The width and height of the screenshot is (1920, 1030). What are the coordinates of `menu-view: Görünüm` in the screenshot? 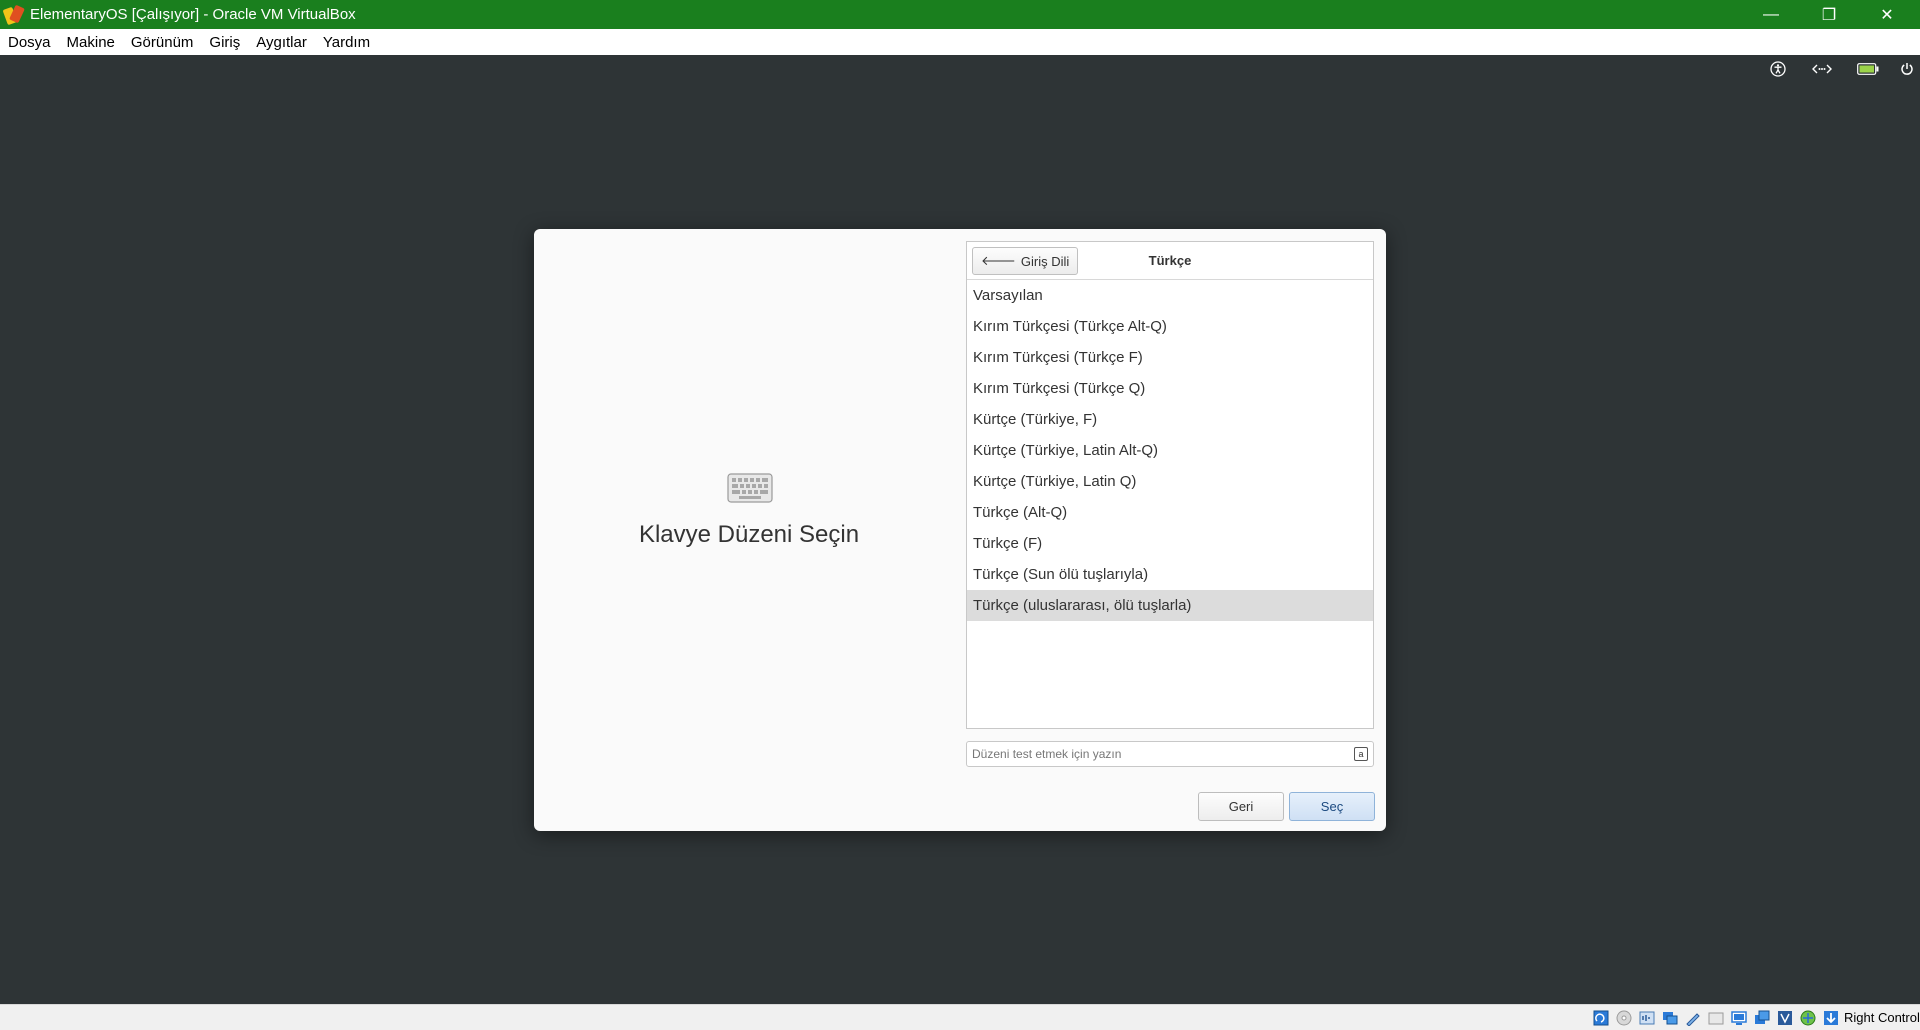 It's located at (162, 42).